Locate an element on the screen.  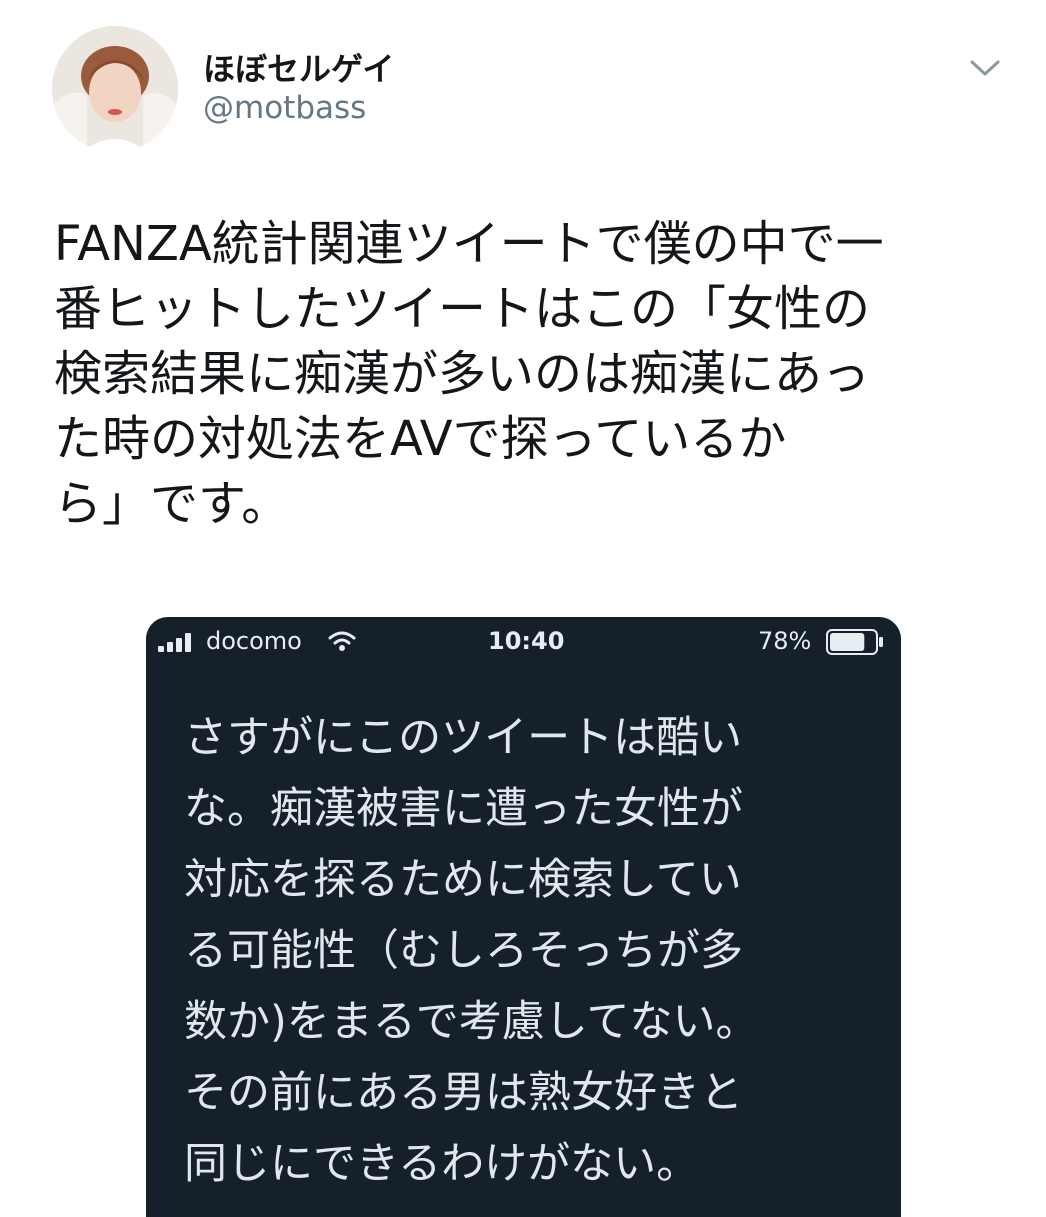
battery-icon is located at coordinates (854, 642).